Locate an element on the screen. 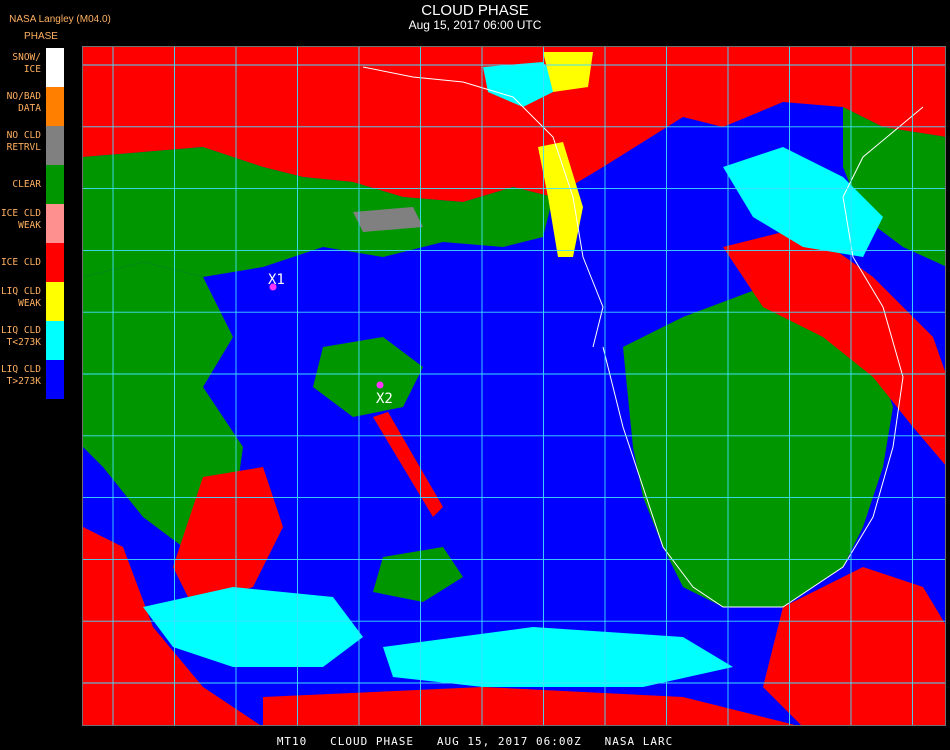  legend-label: NO/BAD DATA is located at coordinates (23, 102).